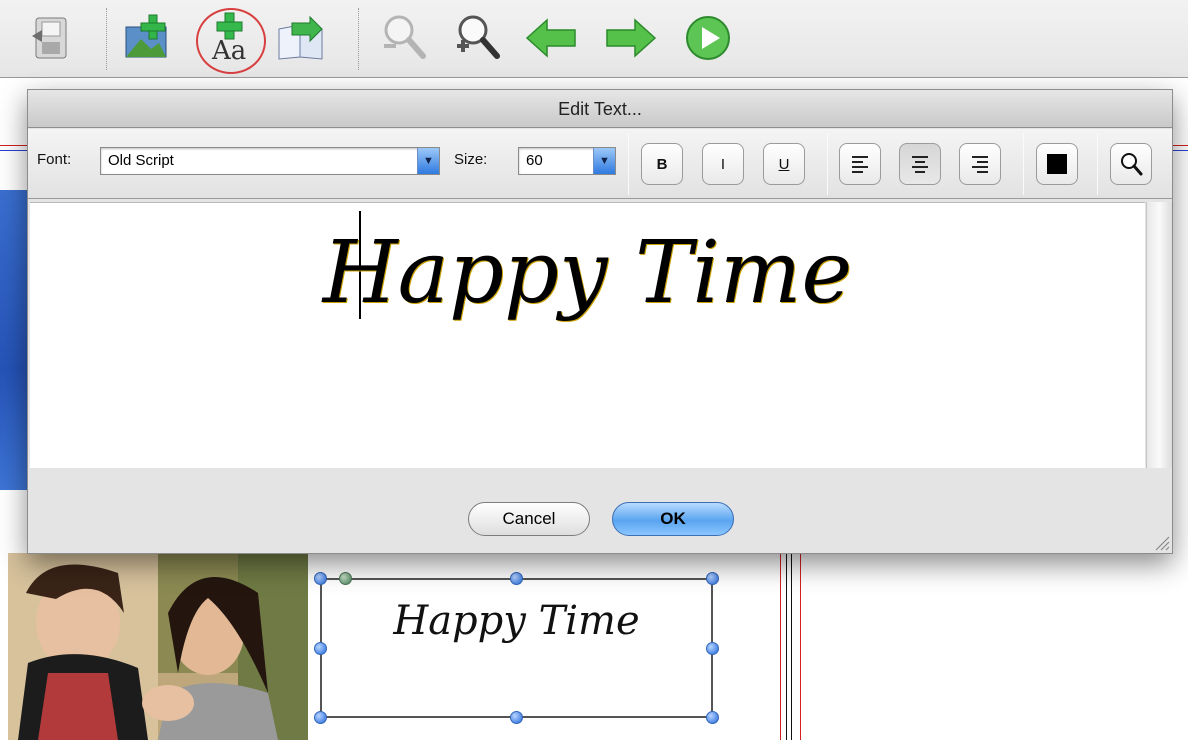  Describe the element at coordinates (320, 578) in the screenshot. I see `resize-handle-top-left` at that location.